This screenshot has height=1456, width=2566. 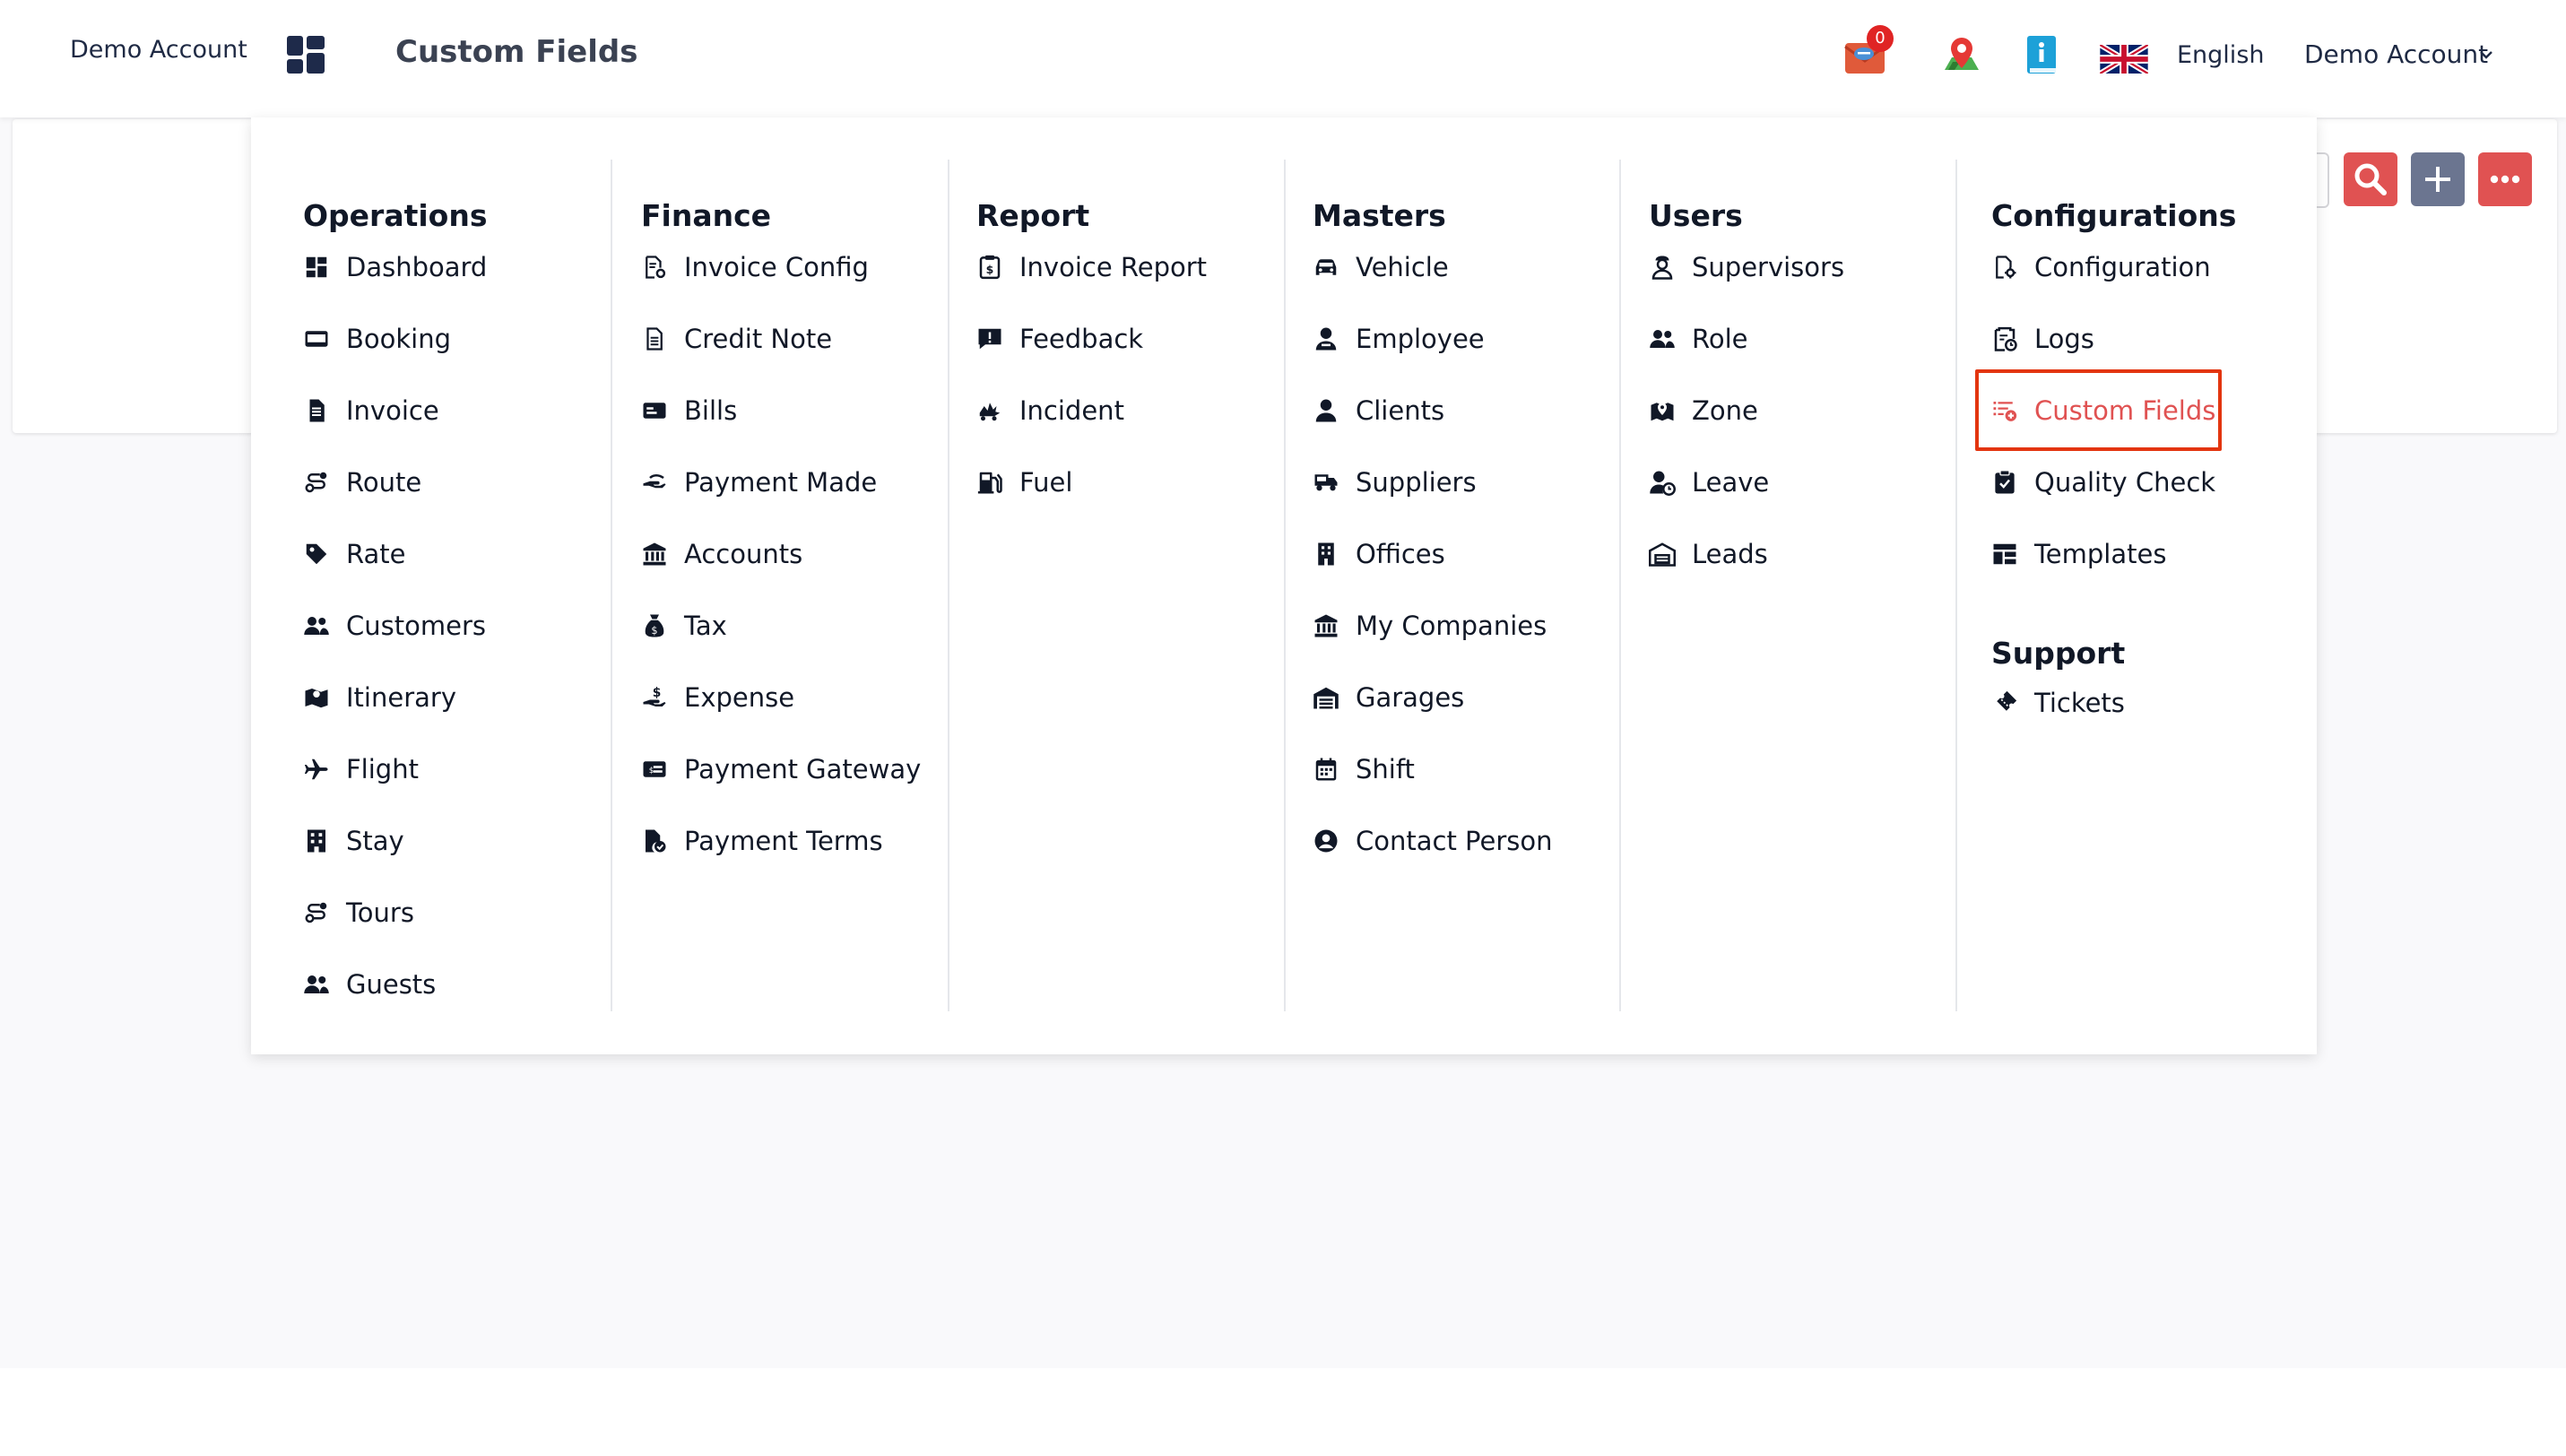 What do you see at coordinates (317, 769) in the screenshot?
I see `plane-icon` at bounding box center [317, 769].